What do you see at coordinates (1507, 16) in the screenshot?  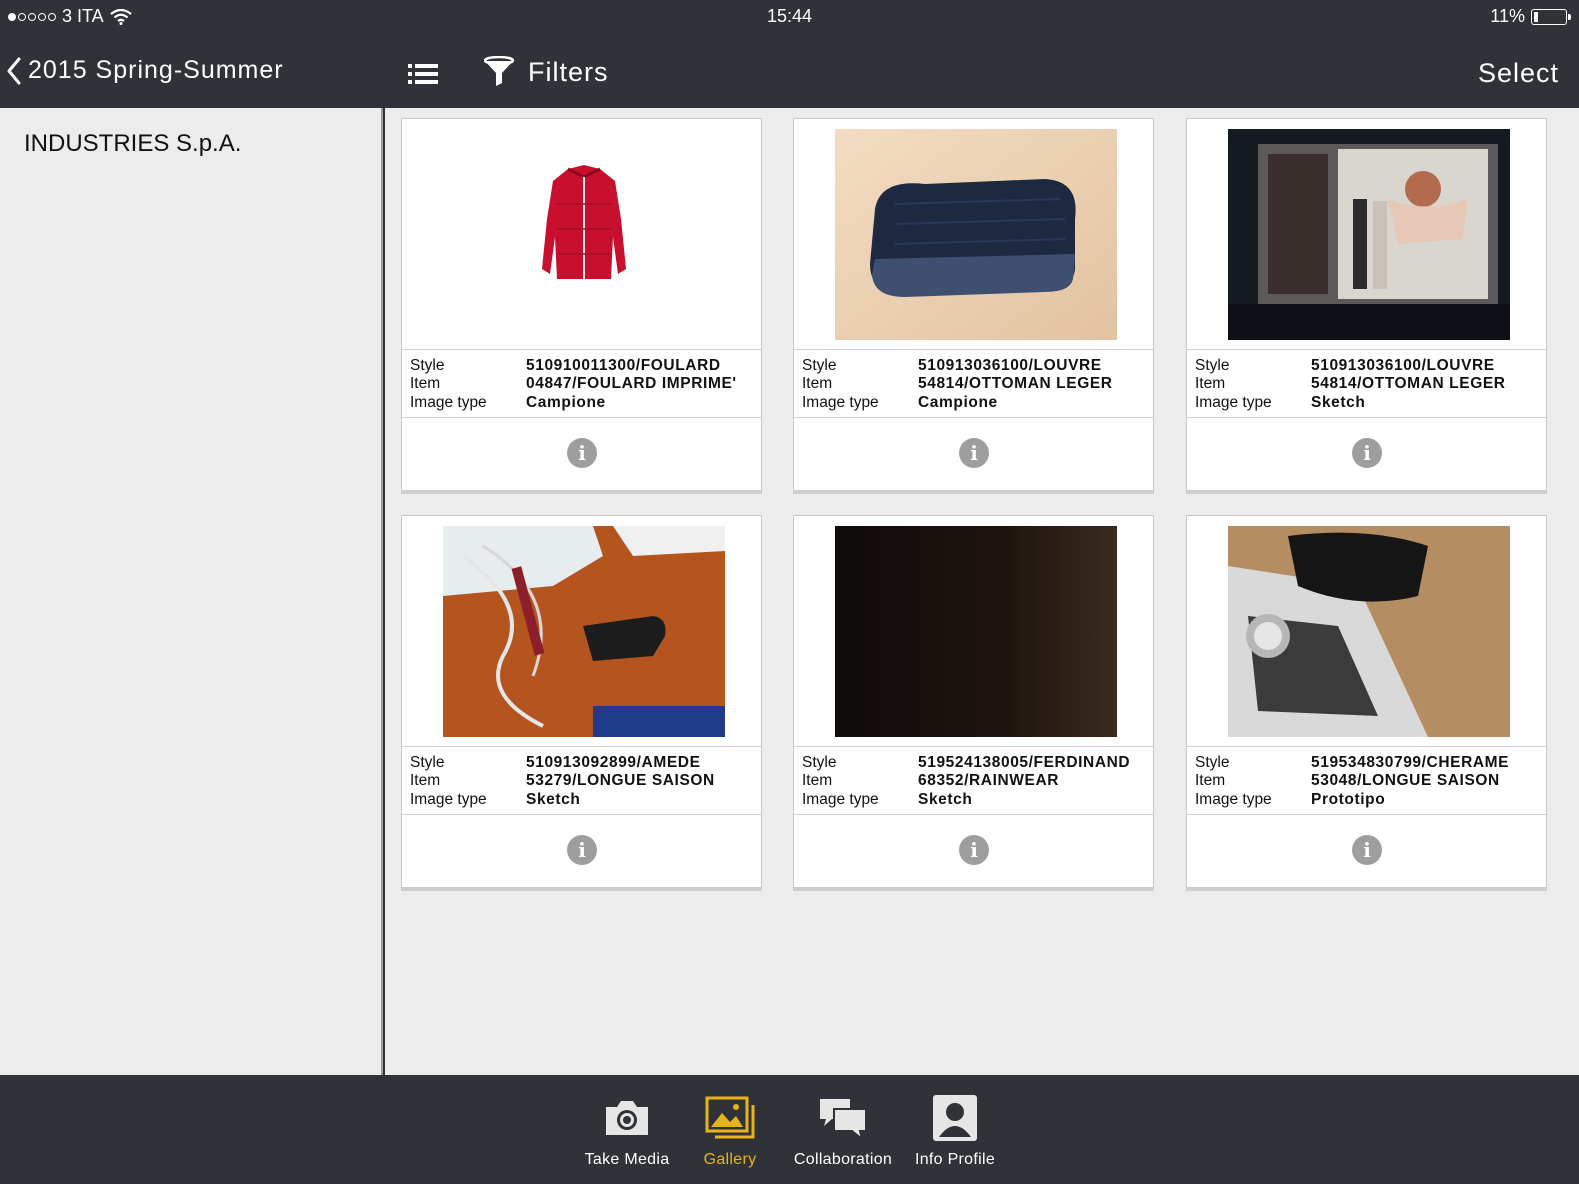 I see `battery-percent: 11%` at bounding box center [1507, 16].